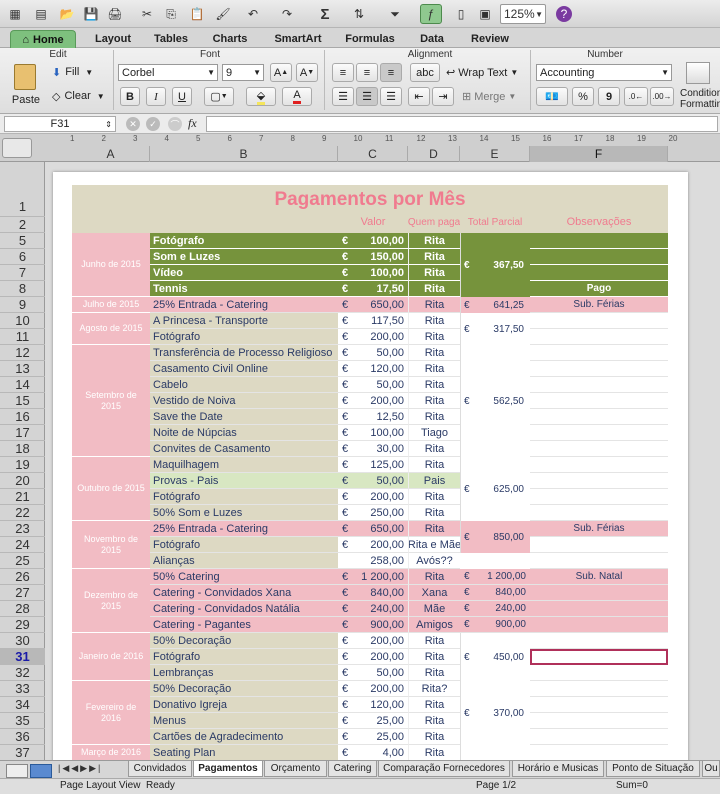 This screenshot has height=794, width=720. I want to click on item-value: 125,00, so click(380, 465).